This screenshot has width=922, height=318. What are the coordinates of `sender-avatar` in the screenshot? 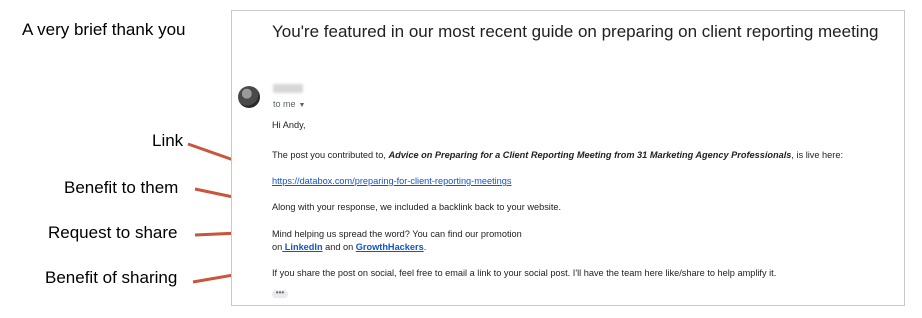 It's located at (249, 97).